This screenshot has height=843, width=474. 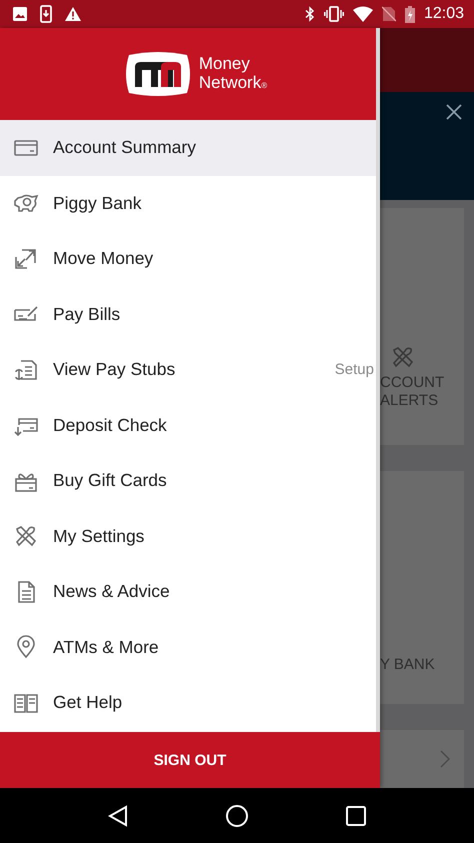 I want to click on menu-item-label: Piggy Bank, so click(x=98, y=203).